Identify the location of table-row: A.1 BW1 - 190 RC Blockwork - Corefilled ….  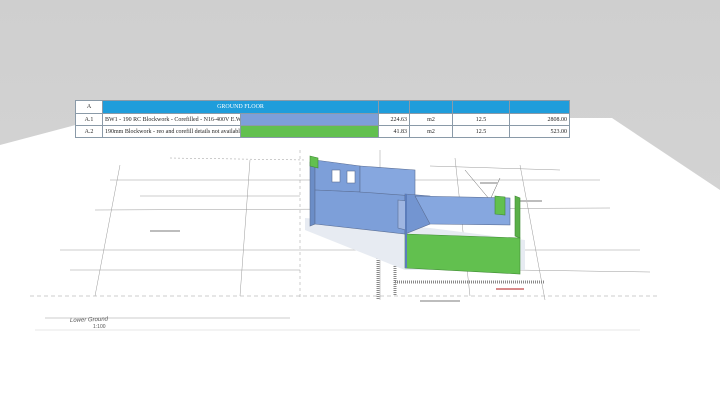
(322, 119).